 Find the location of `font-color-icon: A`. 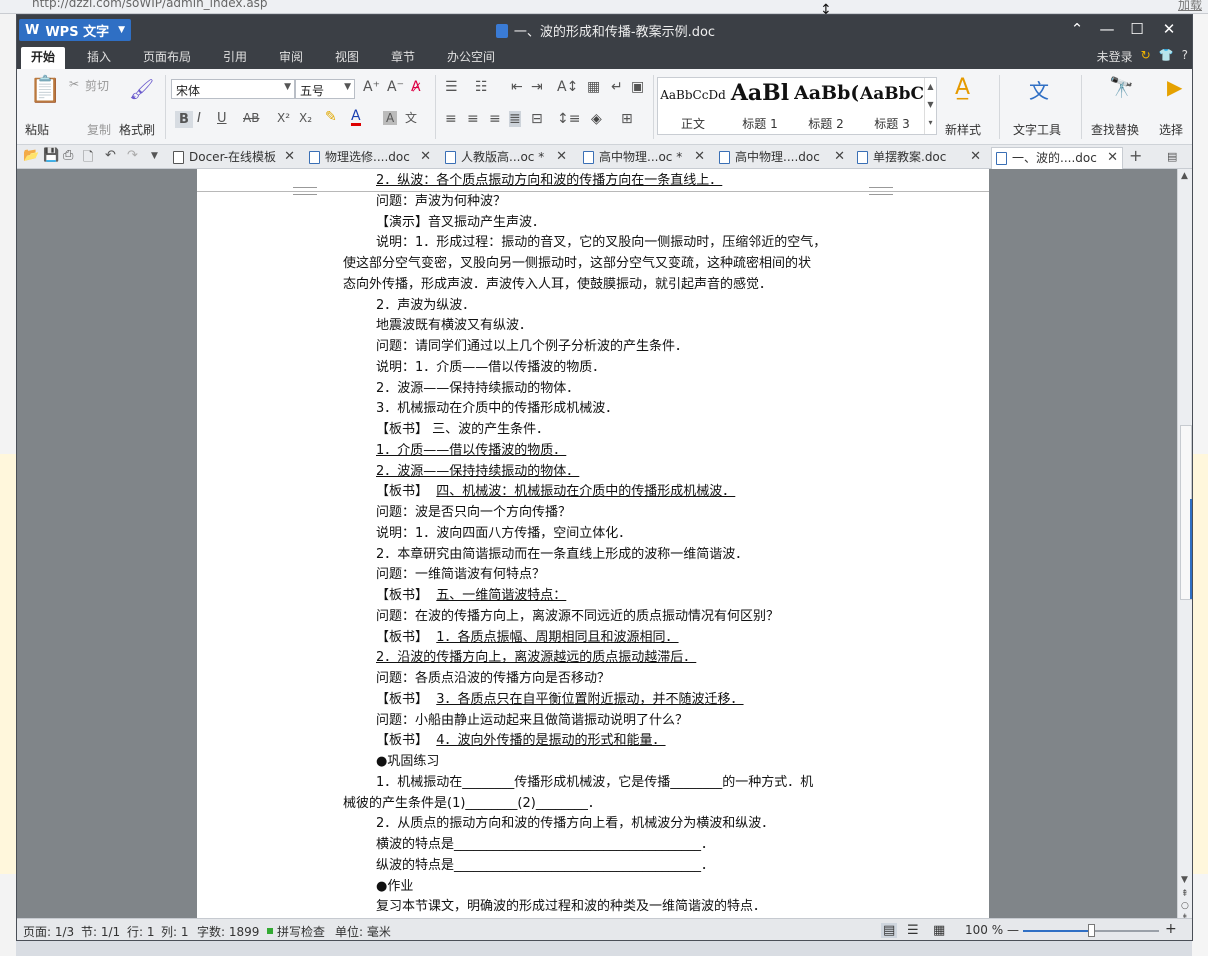

font-color-icon: A is located at coordinates (356, 117).